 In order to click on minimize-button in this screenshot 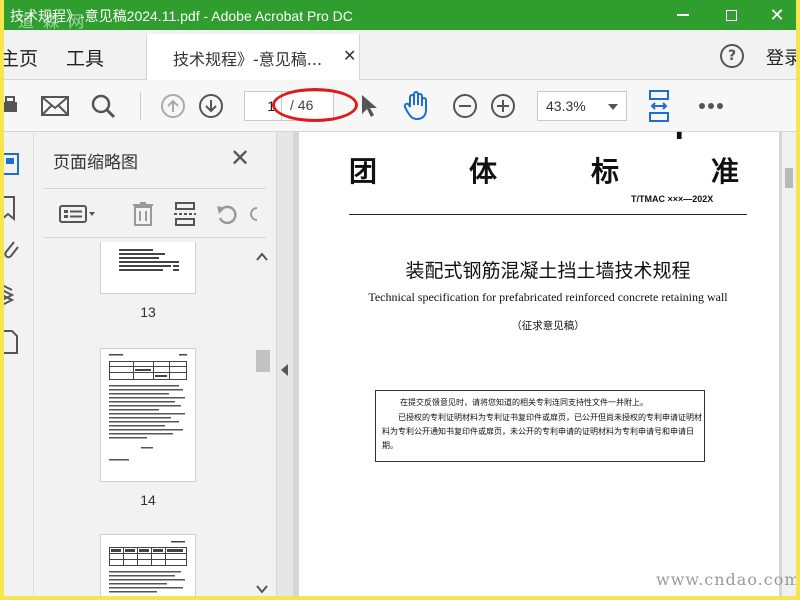, I will do `click(683, 15)`.